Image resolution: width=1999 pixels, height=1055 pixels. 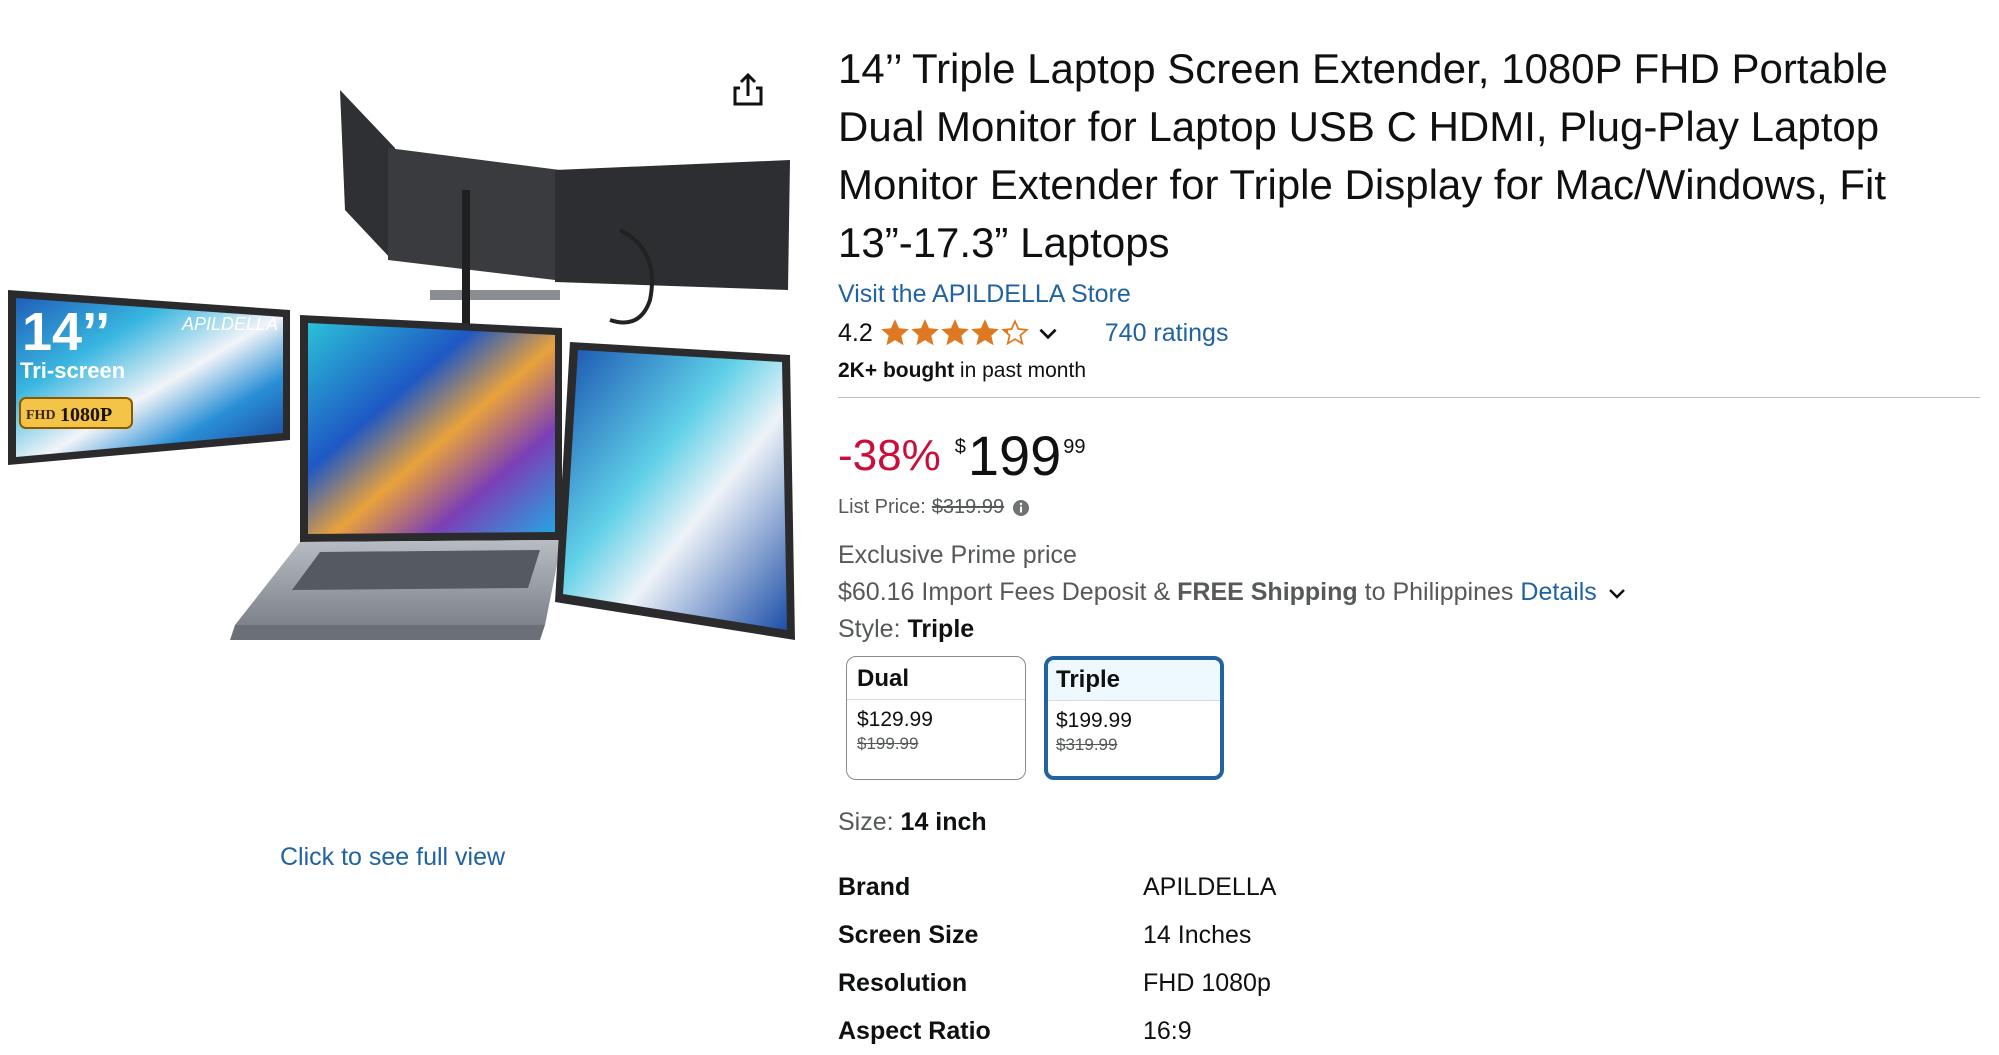 What do you see at coordinates (1439, 592) in the screenshot?
I see `shipping-destination: to Philippines` at bounding box center [1439, 592].